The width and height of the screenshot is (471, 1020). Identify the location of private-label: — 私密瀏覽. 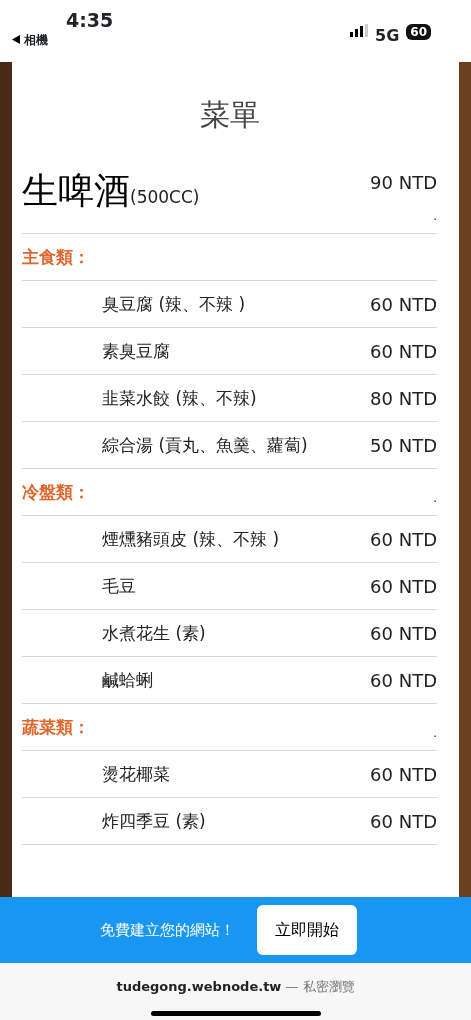
(320, 987).